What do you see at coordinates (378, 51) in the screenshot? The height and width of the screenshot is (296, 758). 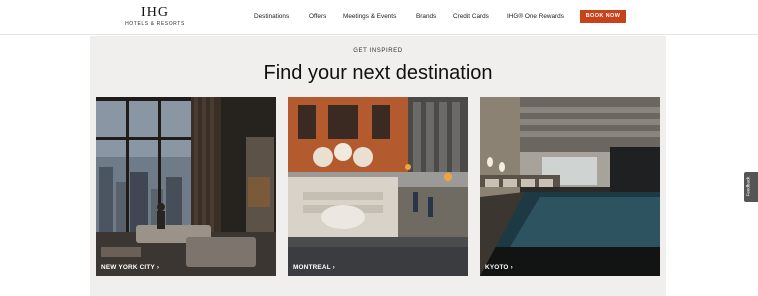 I see `section-eyebrow: GET INSPIRED` at bounding box center [378, 51].